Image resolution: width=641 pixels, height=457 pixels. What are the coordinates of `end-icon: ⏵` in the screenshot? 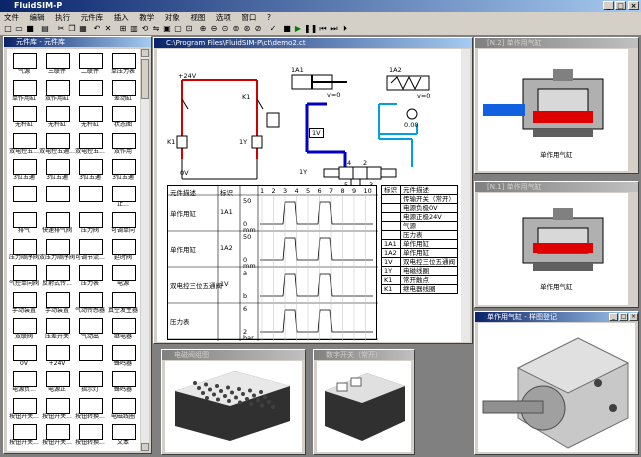 It's located at (345, 29).